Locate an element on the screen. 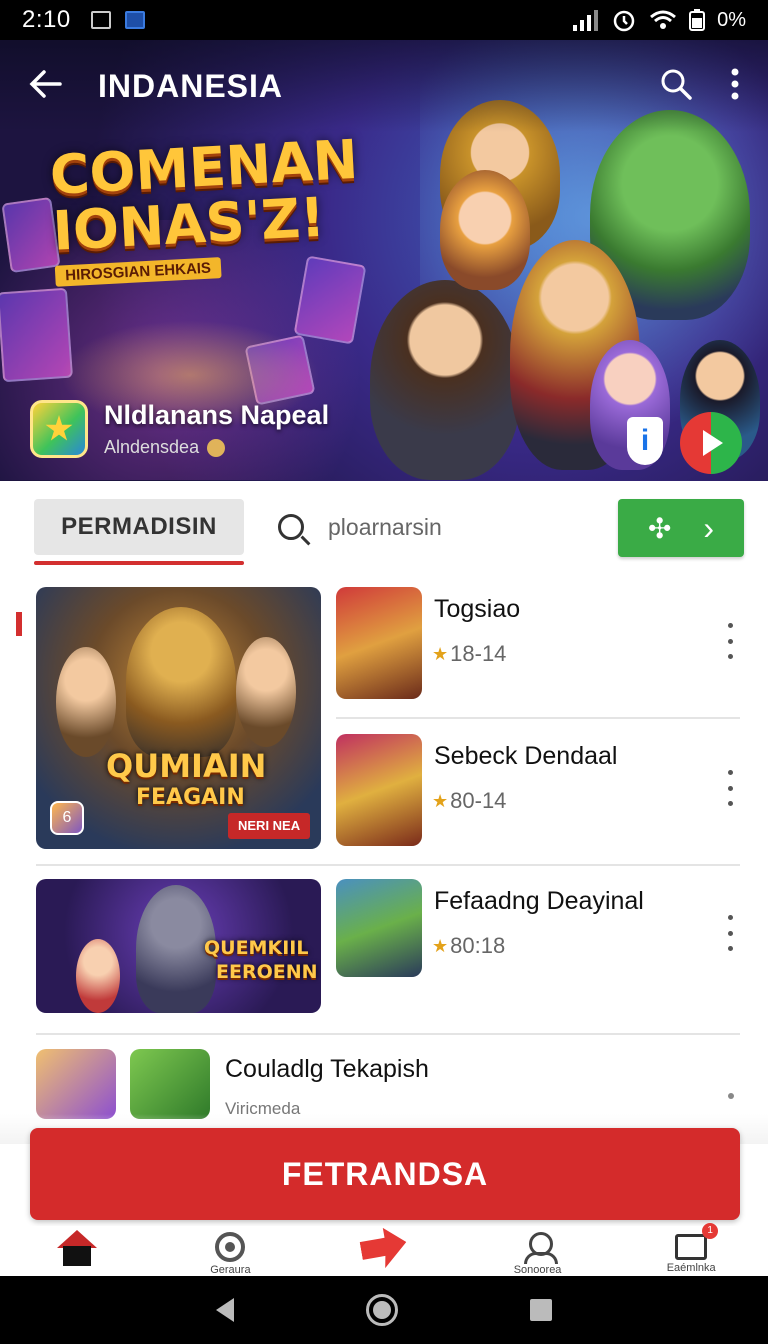 The width and height of the screenshot is (768, 1344). filter-row: PERMADISIN ploarnarsin ✣ › is located at coordinates (384, 532).